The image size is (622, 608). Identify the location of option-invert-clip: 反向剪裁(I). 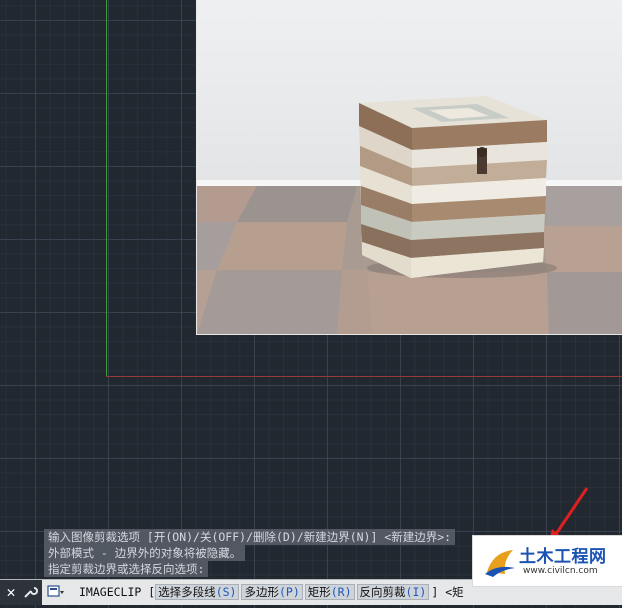
(393, 592).